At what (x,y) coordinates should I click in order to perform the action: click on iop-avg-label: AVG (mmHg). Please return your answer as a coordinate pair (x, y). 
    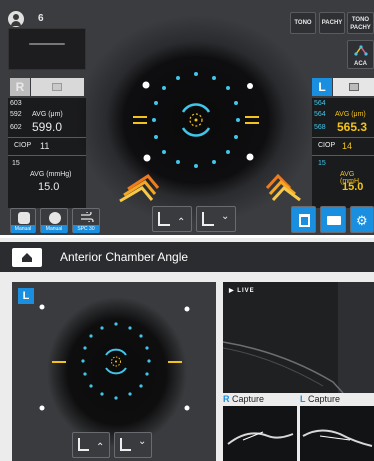
    Looking at the image, I should click on (51, 174).